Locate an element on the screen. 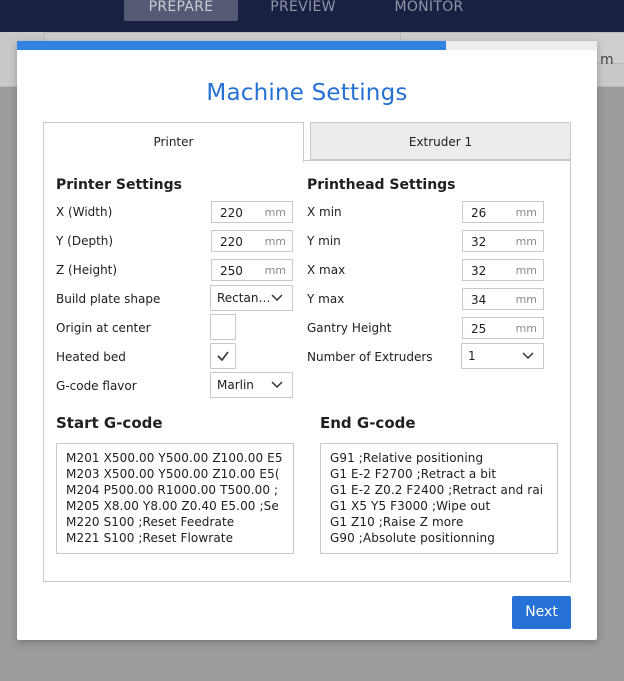 This screenshot has width=624, height=681. end-gcode-title: End G-code is located at coordinates (368, 423).